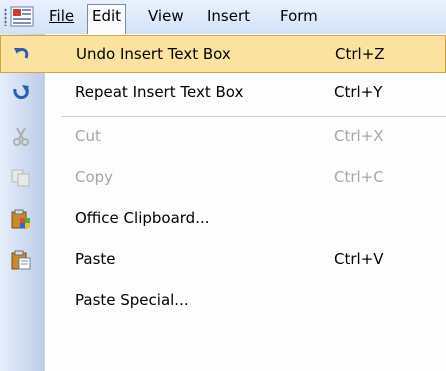 Image resolution: width=446 pixels, height=371 pixels. Describe the element at coordinates (153, 54) in the screenshot. I see `menu-item-label: Undo Insert Text Box` at that location.